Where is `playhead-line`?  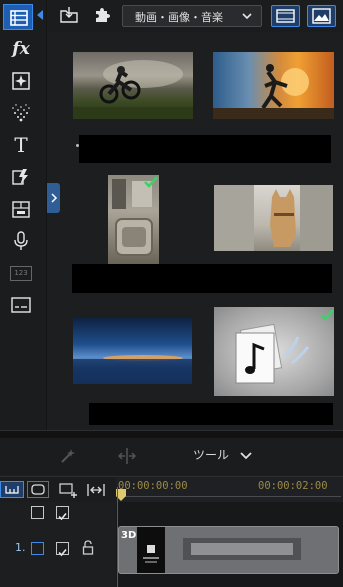 playhead-line is located at coordinates (117, 537).